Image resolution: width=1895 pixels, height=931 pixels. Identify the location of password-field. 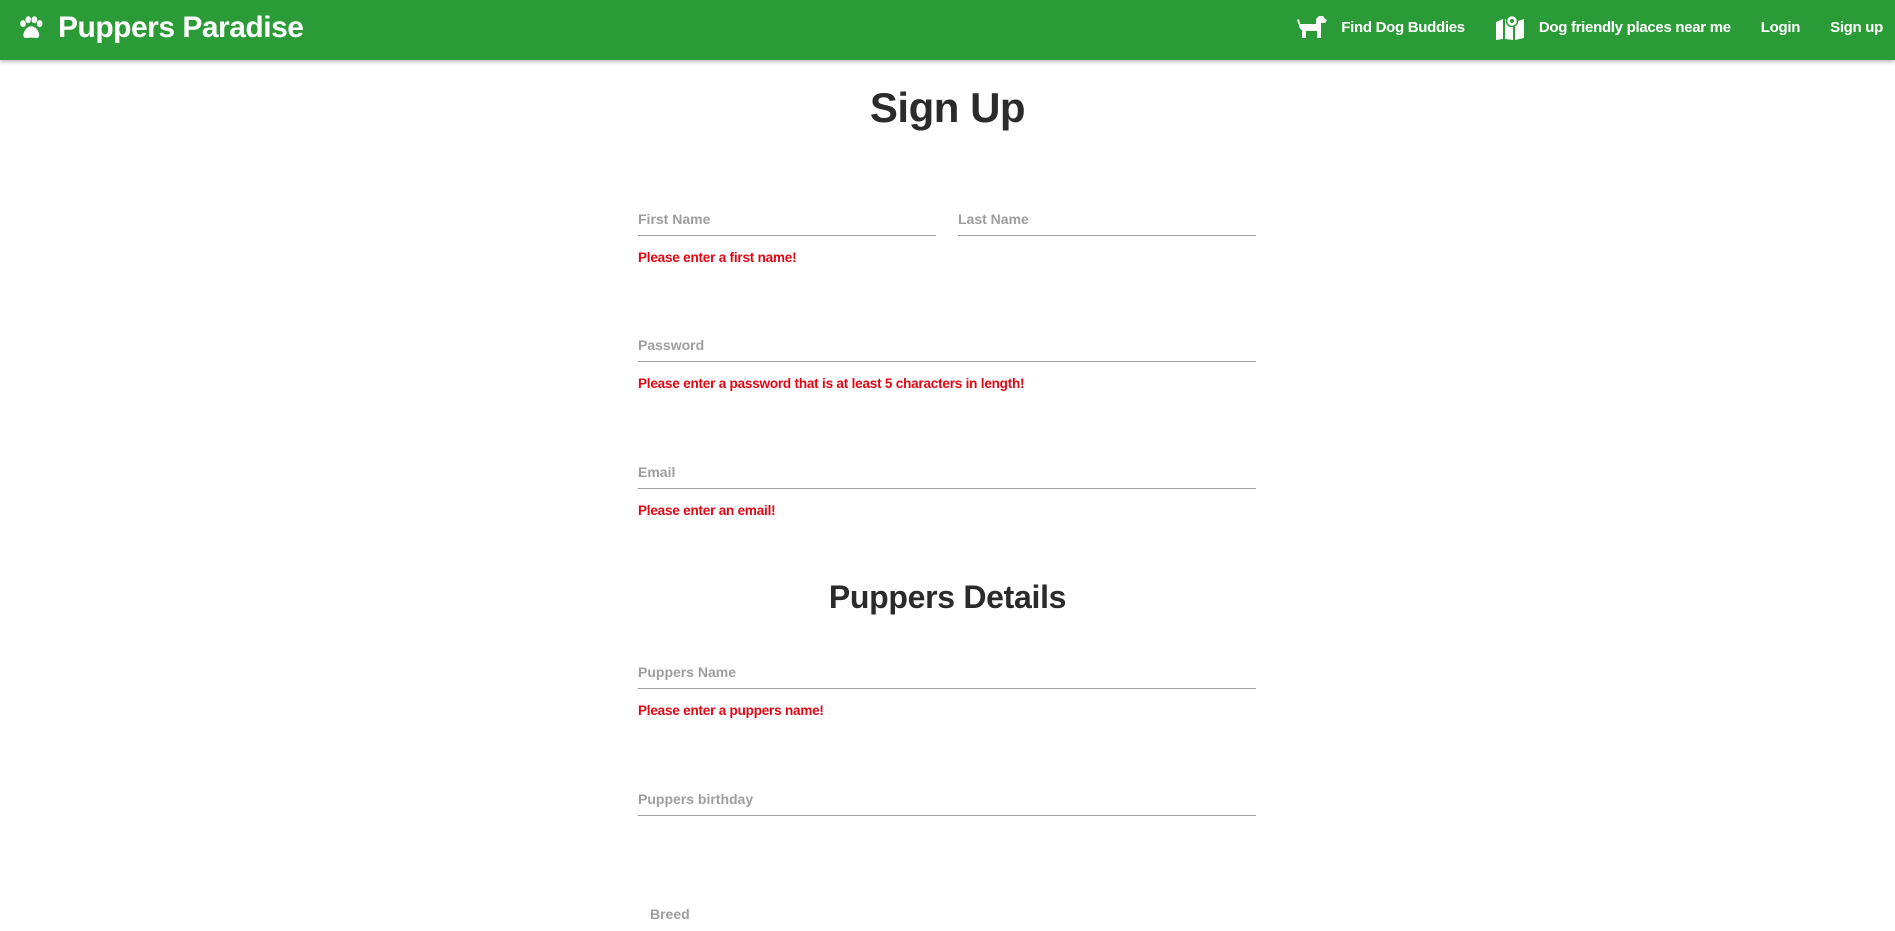
(947, 345).